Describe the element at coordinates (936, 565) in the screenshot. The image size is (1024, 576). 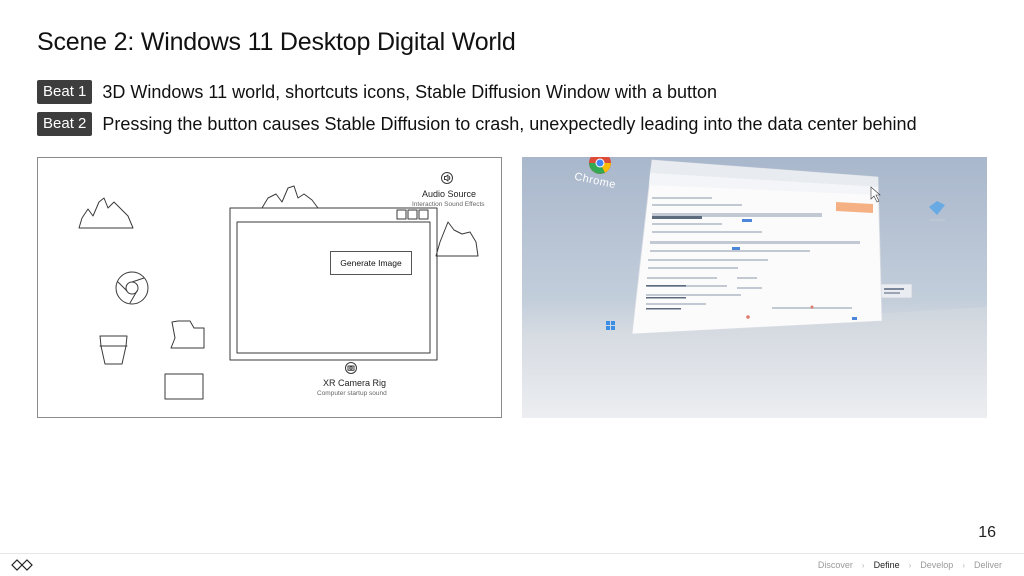
I see `nav-develop: Develop` at that location.